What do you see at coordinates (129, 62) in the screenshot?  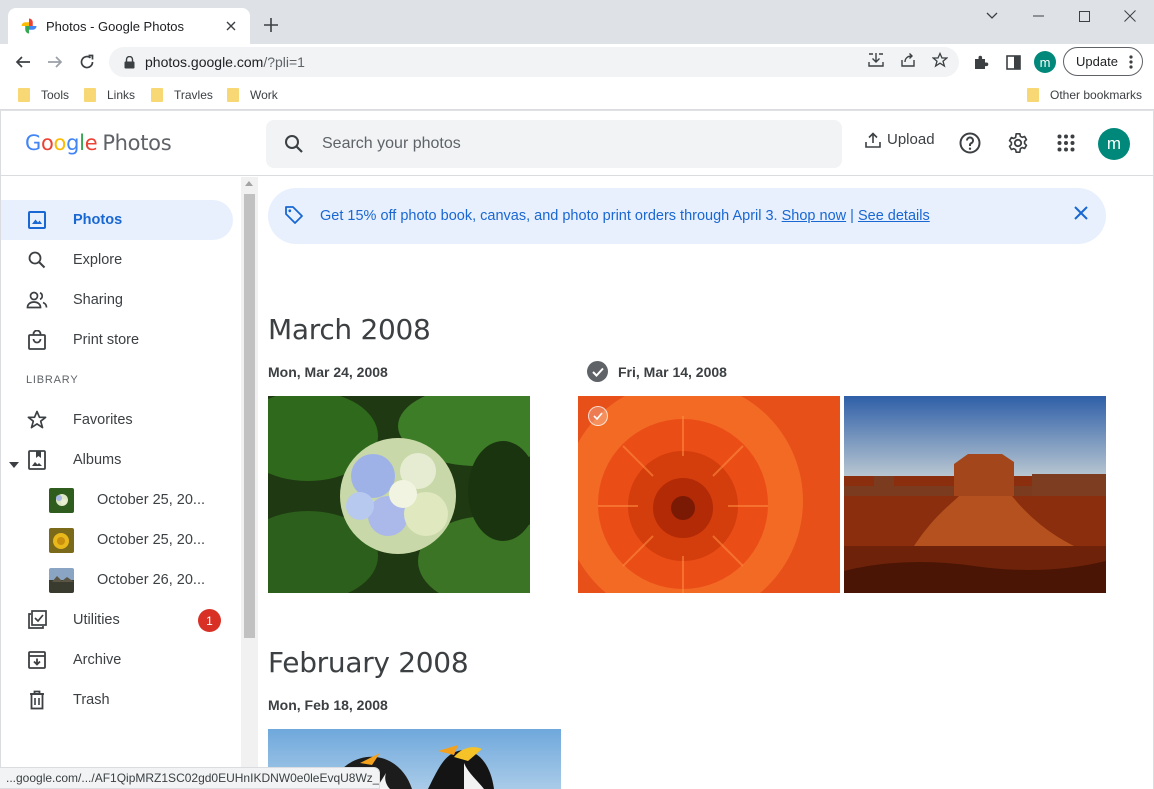 I see `lock-icon` at bounding box center [129, 62].